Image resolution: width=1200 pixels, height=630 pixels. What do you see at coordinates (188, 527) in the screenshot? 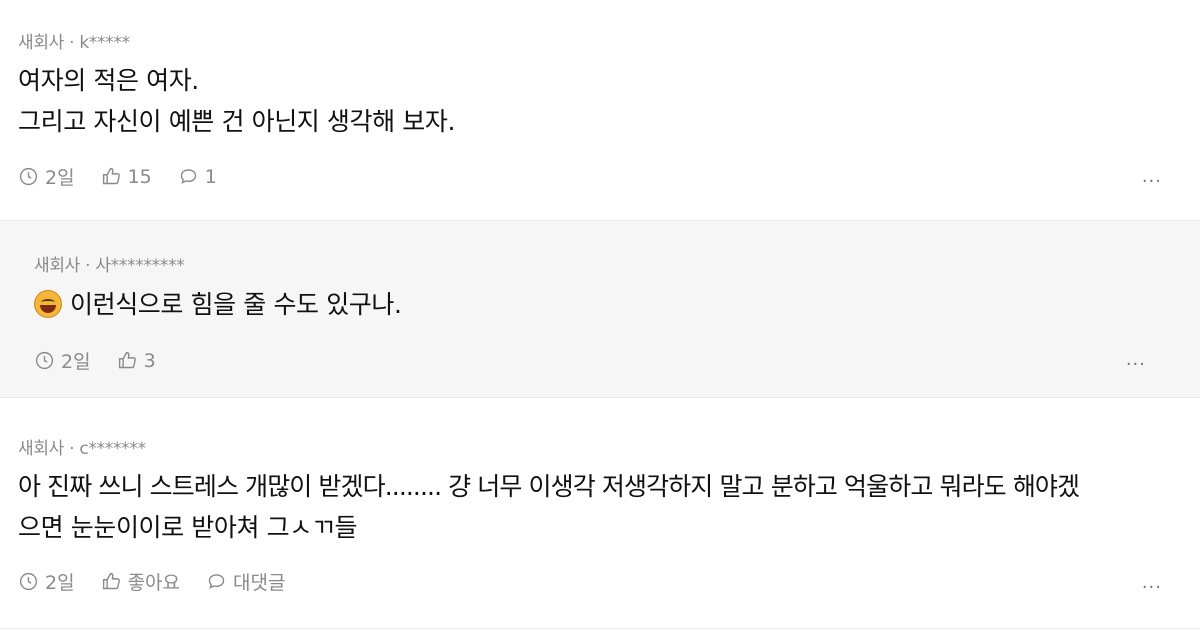
I see `comment-line: 으면 눈눈이이로 받아쳐 그ㅅㄲ들` at bounding box center [188, 527].